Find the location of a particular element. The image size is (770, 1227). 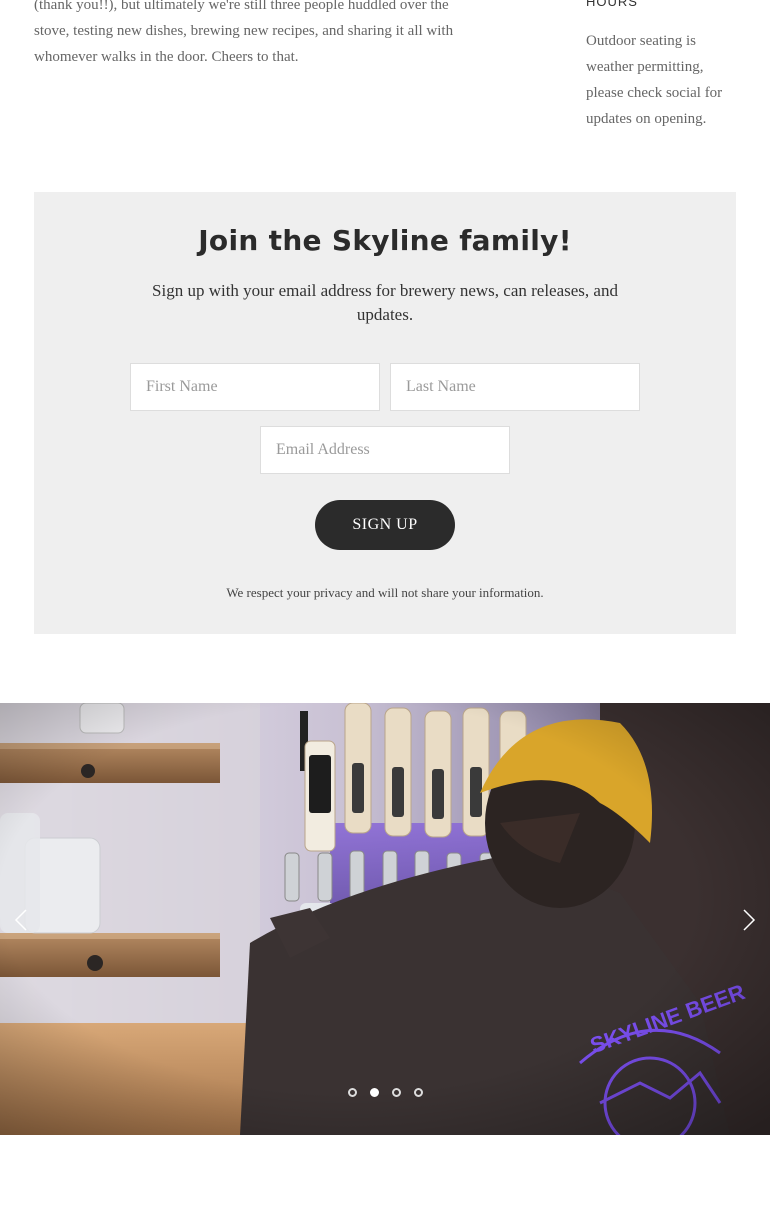

chevron-right-icon is located at coordinates (749, 920).